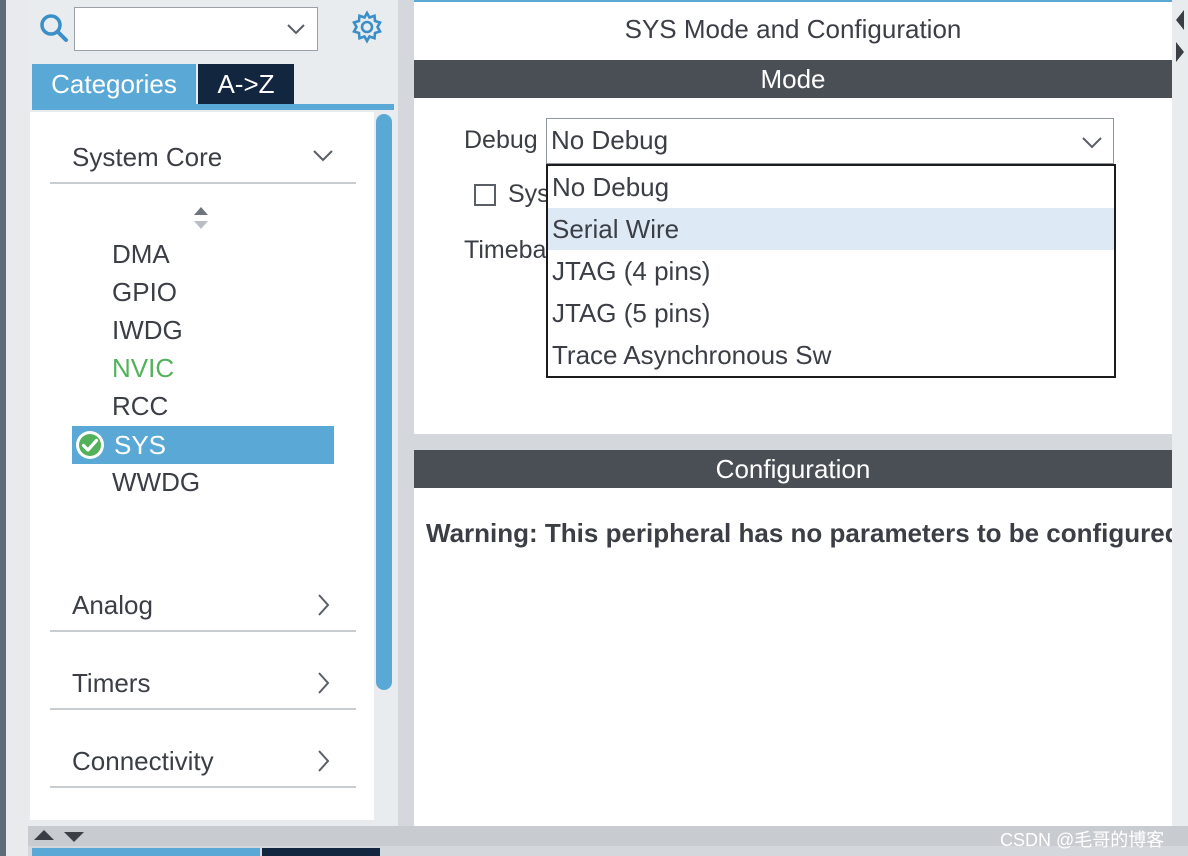 This screenshot has width=1188, height=856. What do you see at coordinates (793, 79) in the screenshot?
I see `mode-section-header: Mode` at bounding box center [793, 79].